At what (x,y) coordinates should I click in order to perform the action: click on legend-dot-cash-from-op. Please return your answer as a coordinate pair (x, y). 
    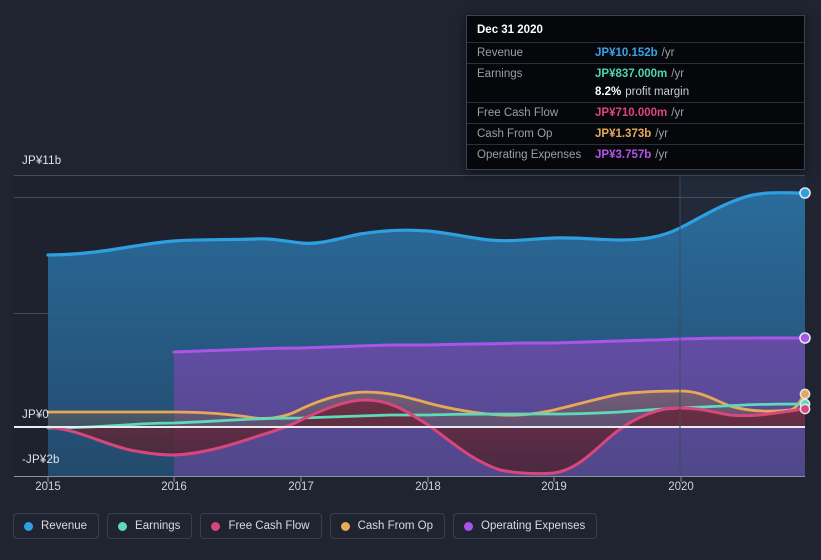
    Looking at the image, I should click on (345, 526).